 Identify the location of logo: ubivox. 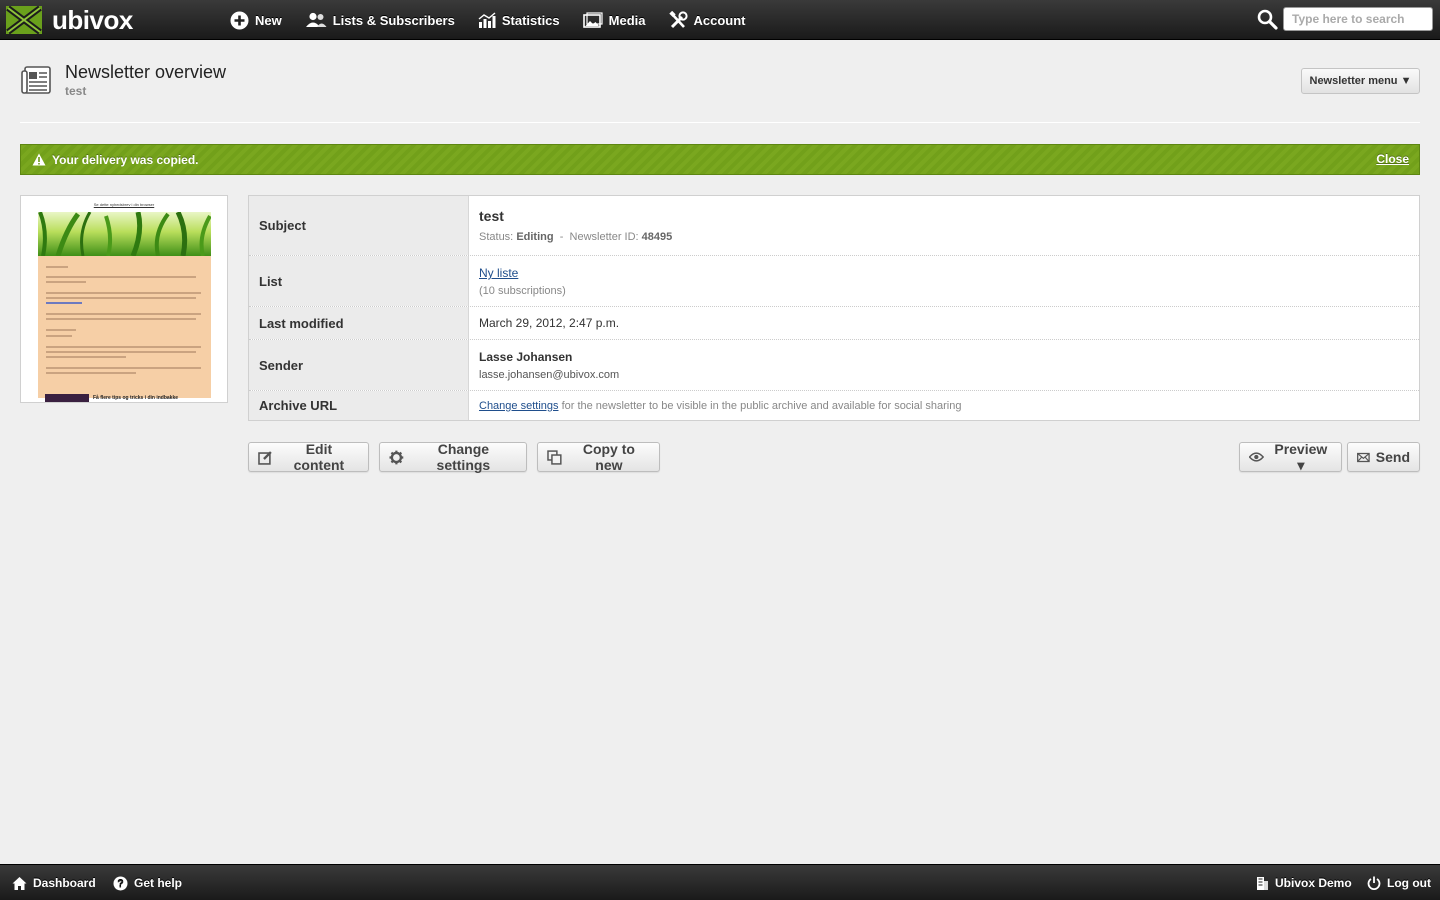
(69, 20).